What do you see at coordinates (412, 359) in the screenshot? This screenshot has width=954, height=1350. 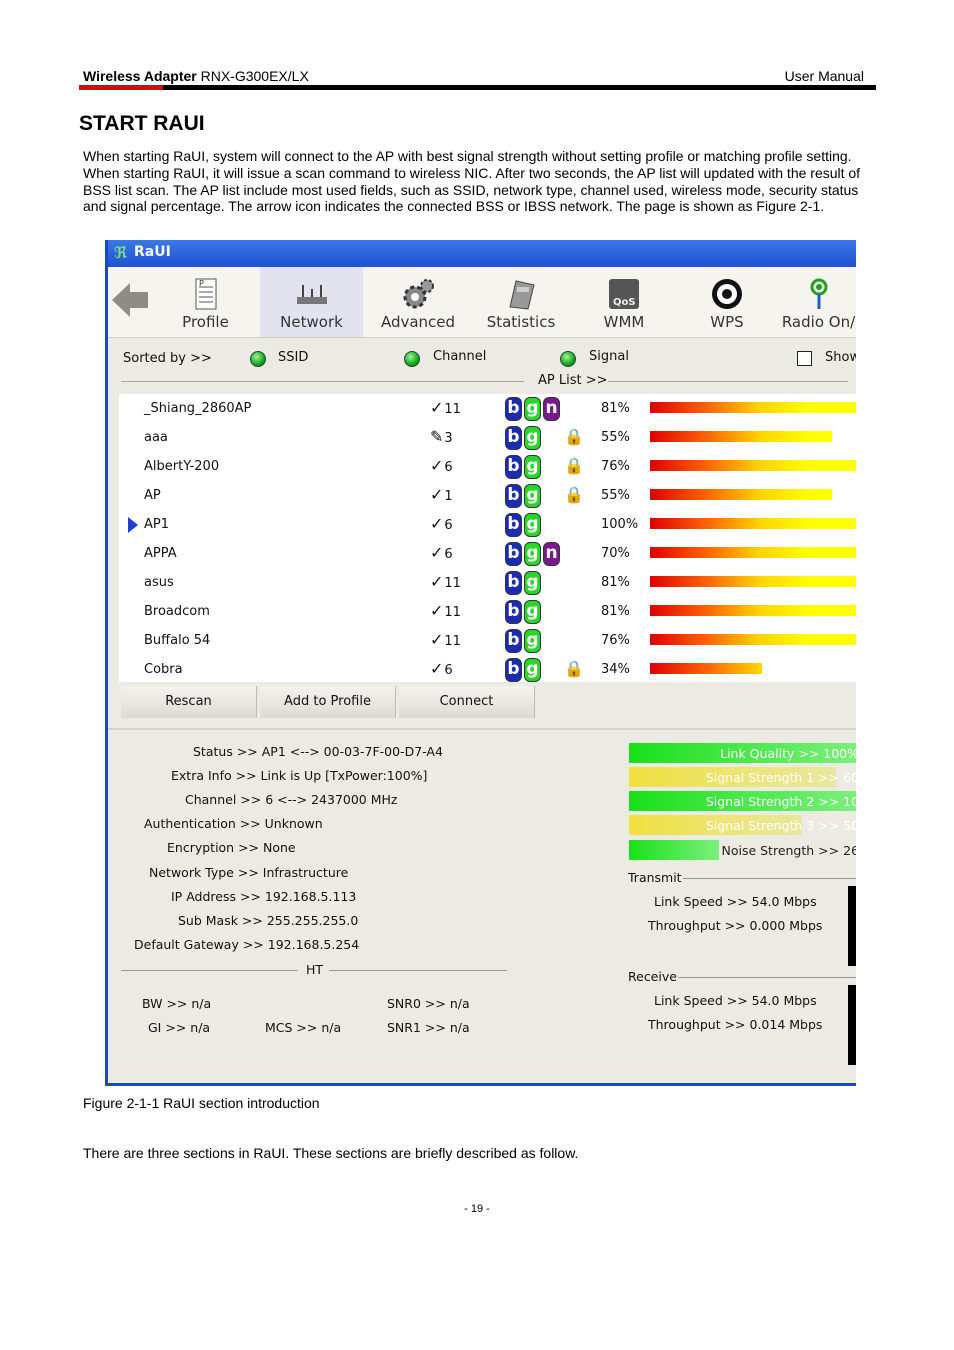 I see `sort-channel-radio` at bounding box center [412, 359].